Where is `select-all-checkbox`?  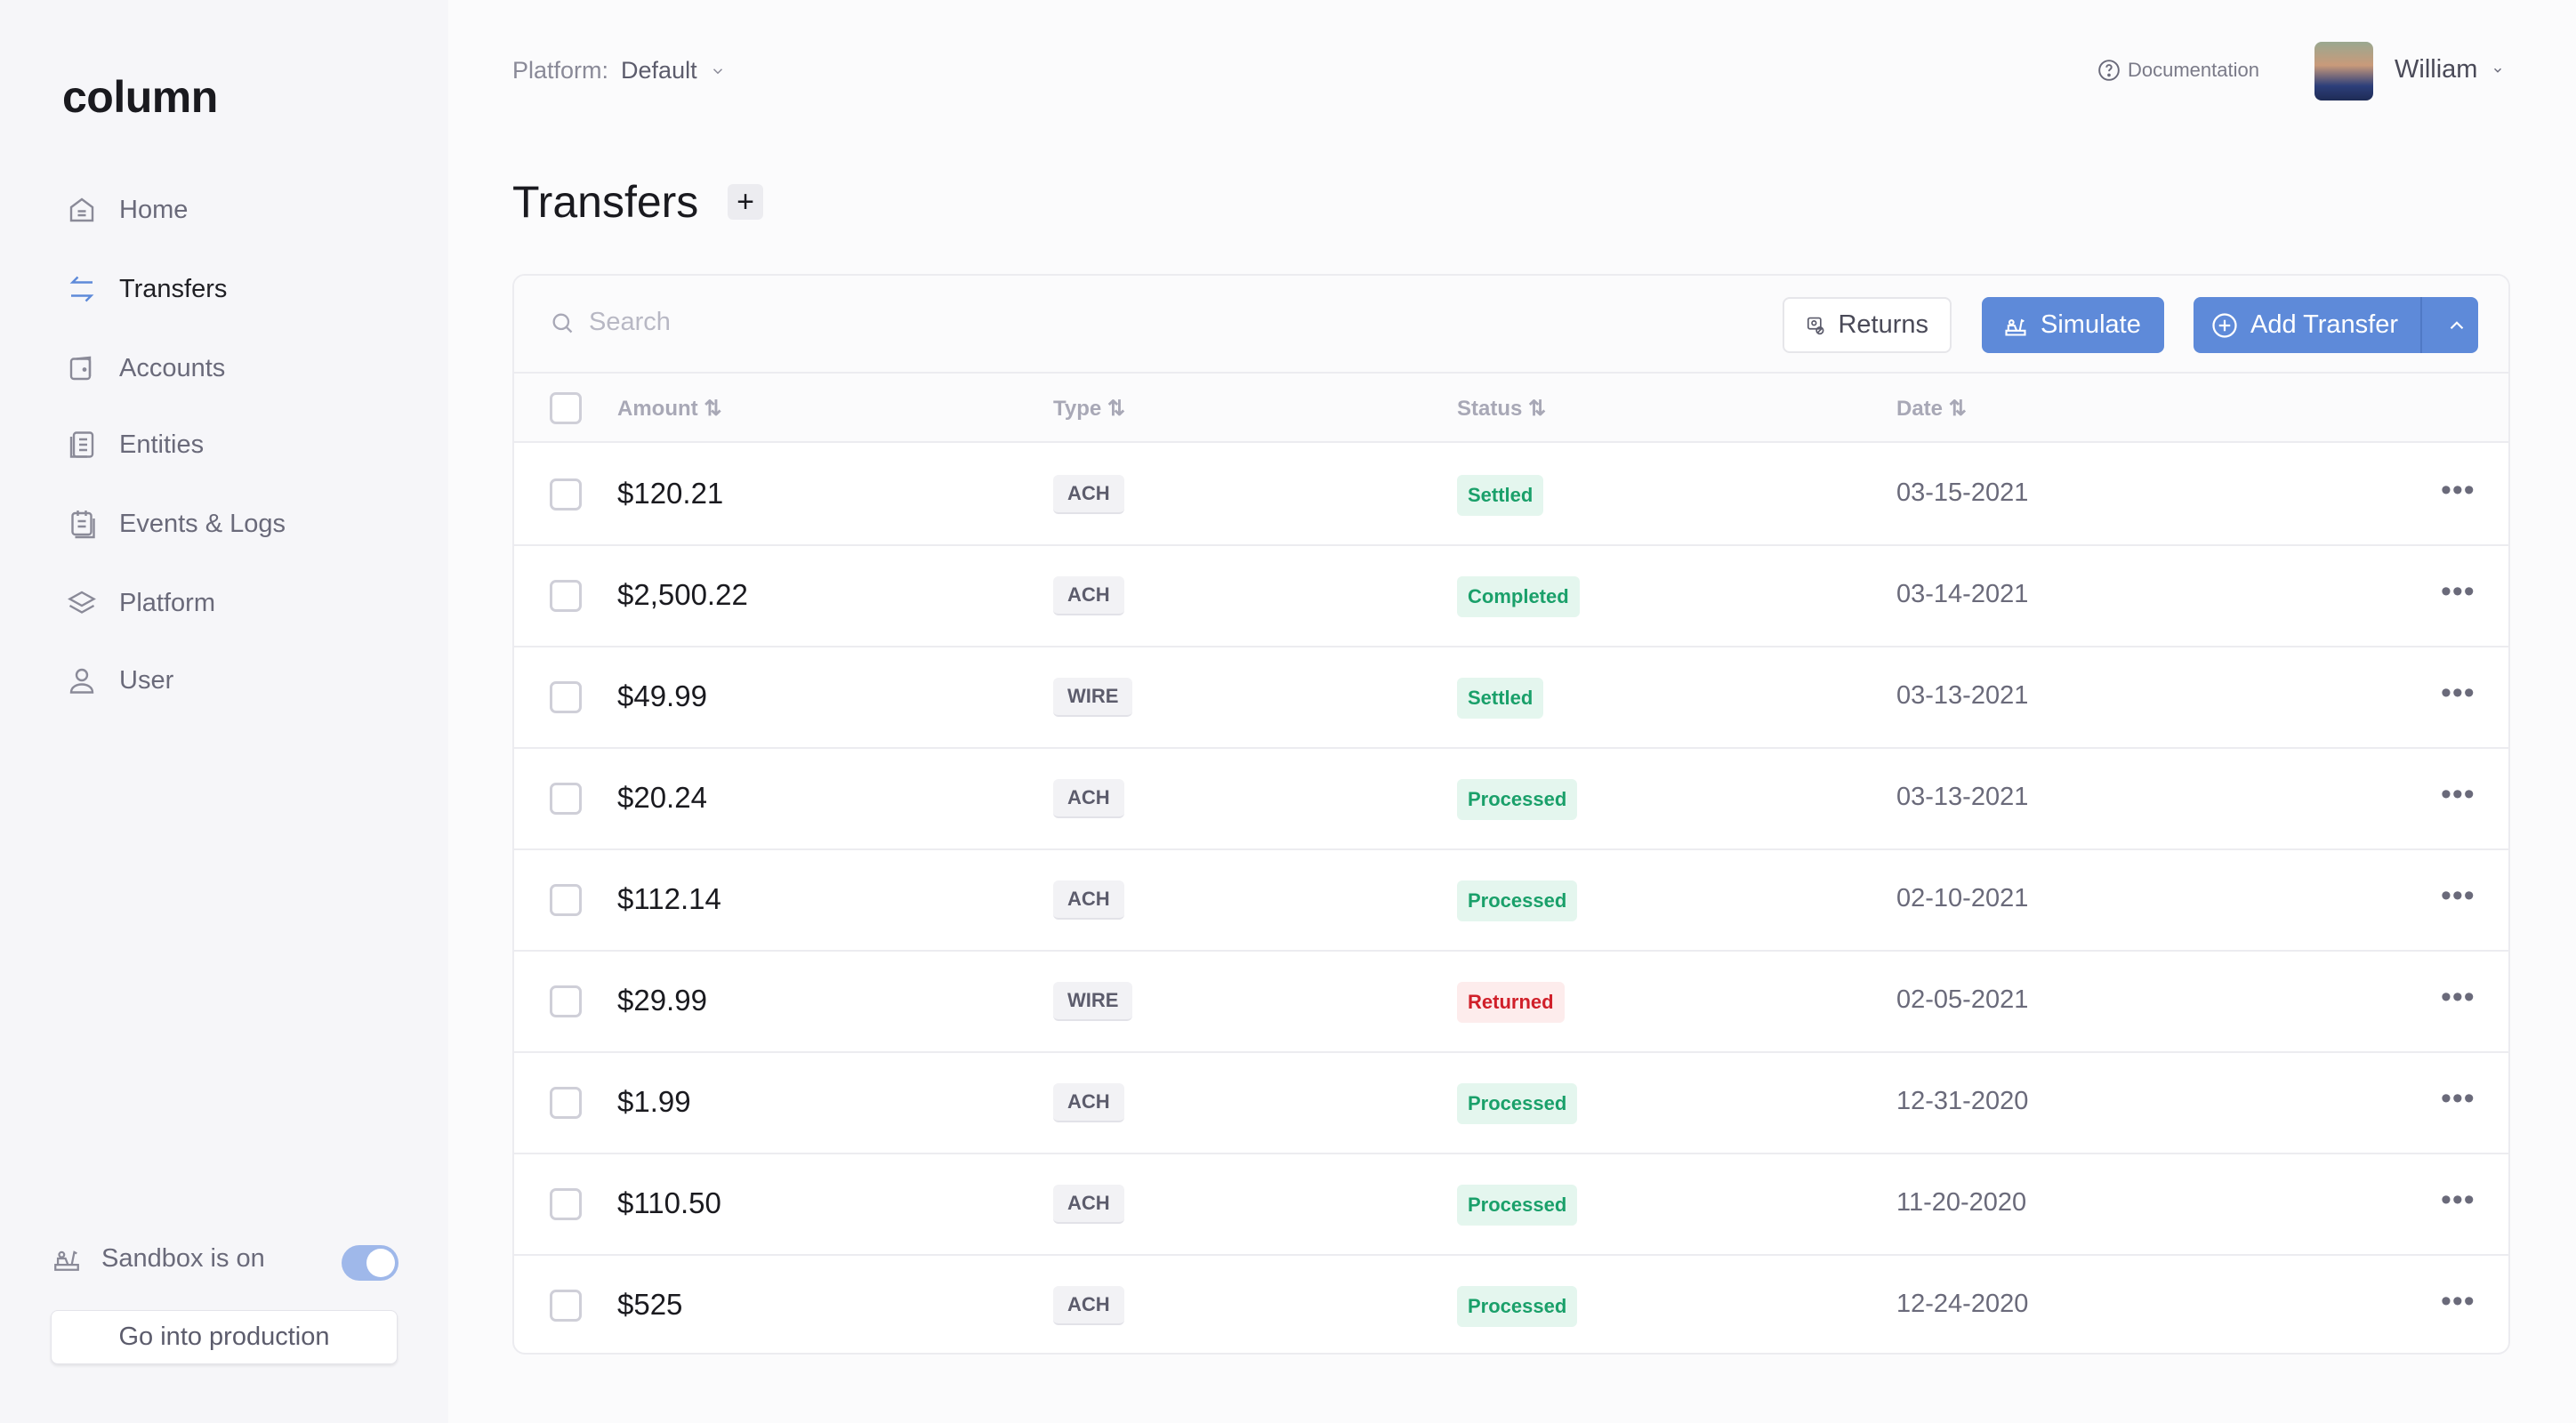
select-all-checkbox is located at coordinates (566, 408).